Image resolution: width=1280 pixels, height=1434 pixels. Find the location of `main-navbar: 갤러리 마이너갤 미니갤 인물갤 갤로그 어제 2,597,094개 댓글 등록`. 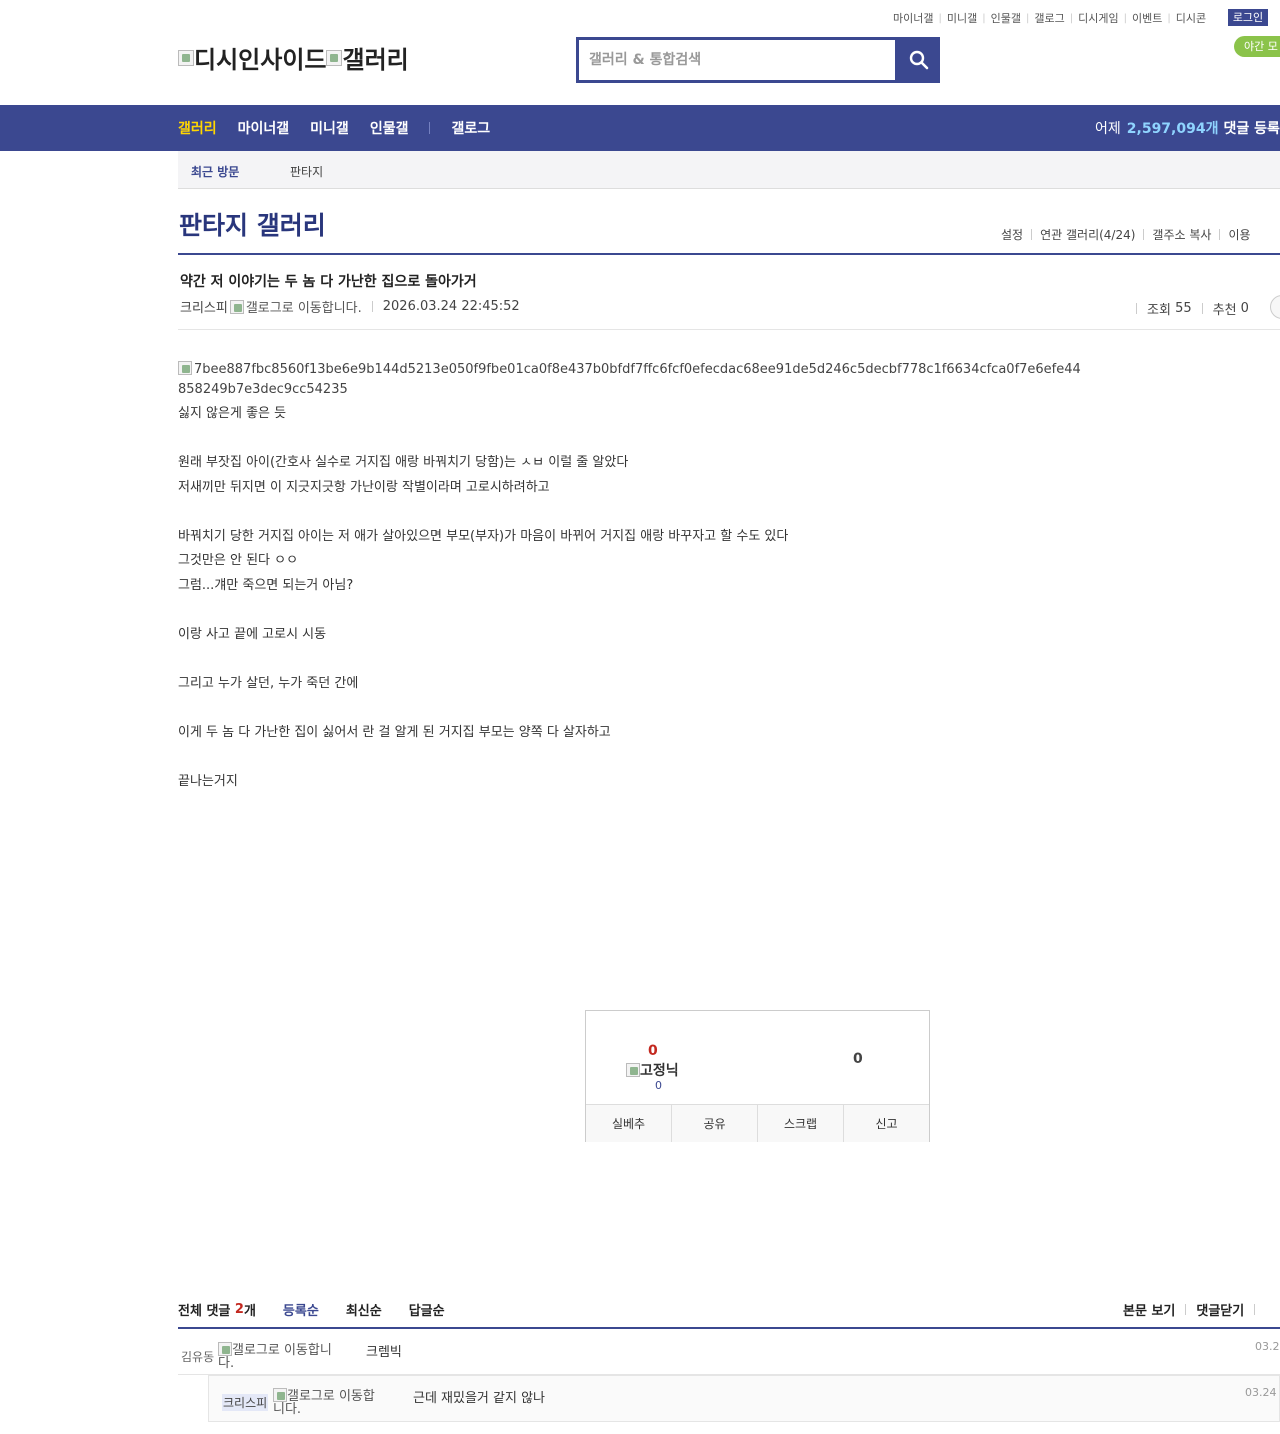

main-navbar: 갤러리 마이너갤 미니갤 인물갤 갤로그 어제 2,597,094개 댓글 등록 is located at coordinates (640, 128).